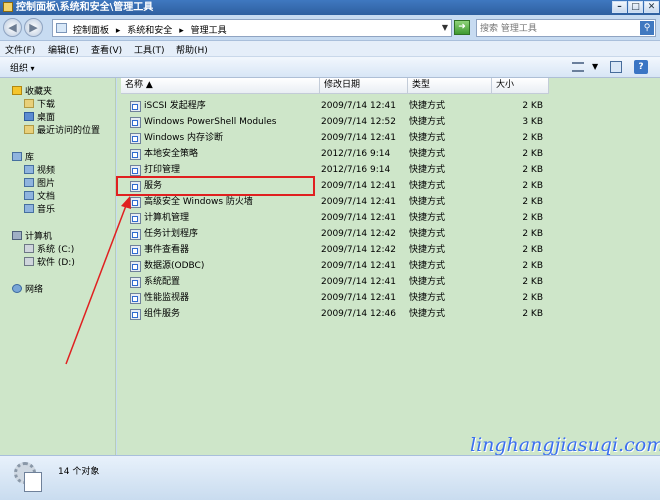  What do you see at coordinates (69, 131) in the screenshot?
I see `nav-label: 最近访问的位置` at bounding box center [69, 131].